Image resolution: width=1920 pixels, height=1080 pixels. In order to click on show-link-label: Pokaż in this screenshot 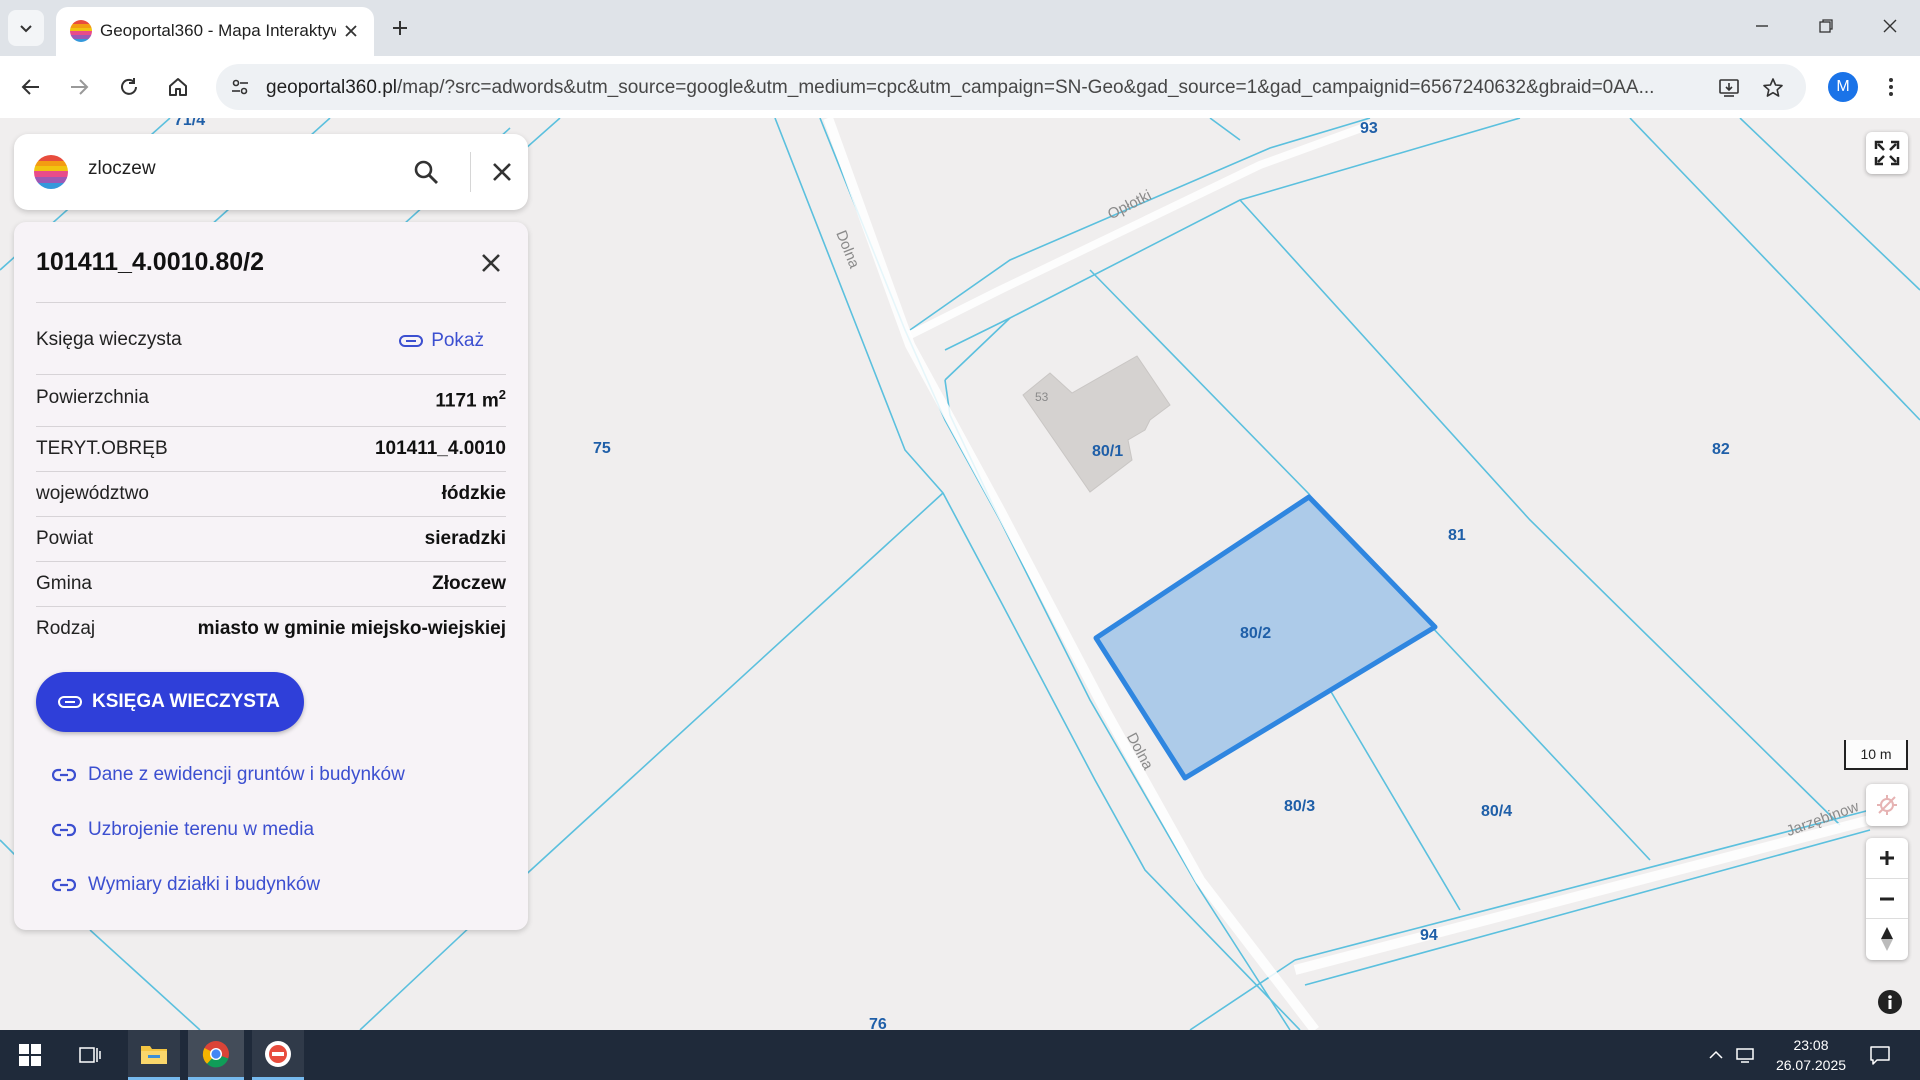, I will do `click(457, 340)`.